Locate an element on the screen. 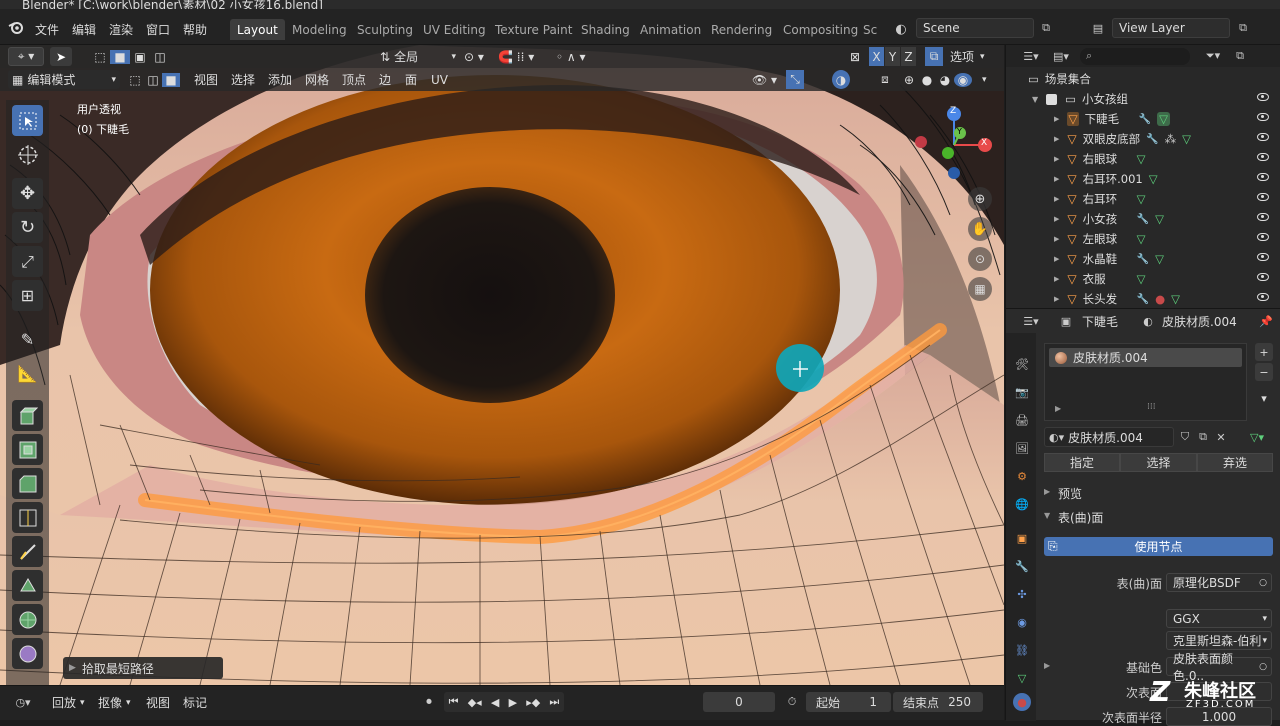  current-frame-field: 0 is located at coordinates (739, 702).